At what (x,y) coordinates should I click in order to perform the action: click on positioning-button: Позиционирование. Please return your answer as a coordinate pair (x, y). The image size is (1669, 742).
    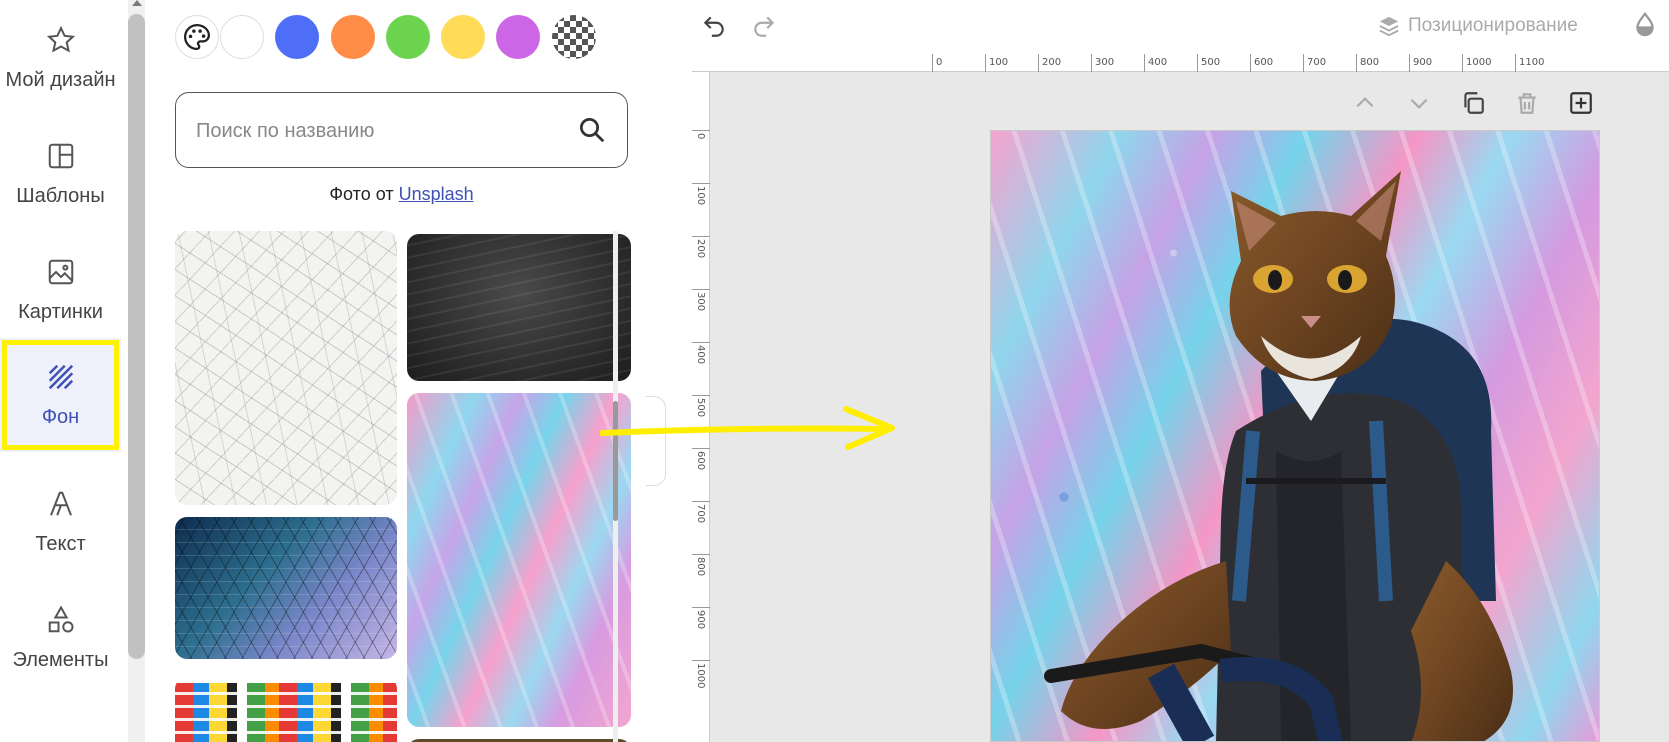
    Looking at the image, I should click on (1478, 26).